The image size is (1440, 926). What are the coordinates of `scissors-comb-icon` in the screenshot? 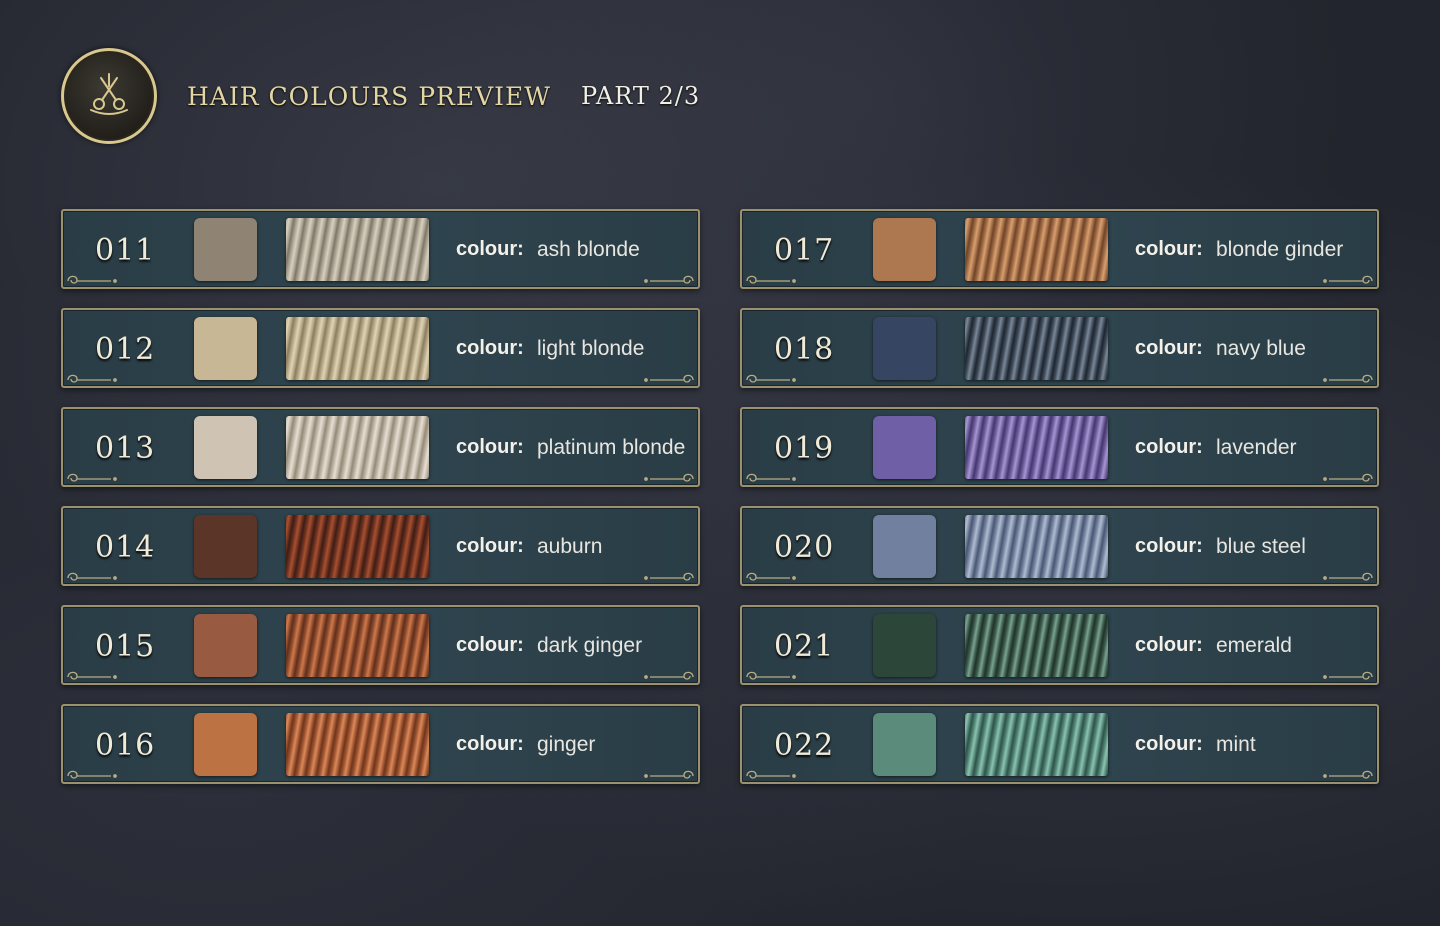 It's located at (109, 94).